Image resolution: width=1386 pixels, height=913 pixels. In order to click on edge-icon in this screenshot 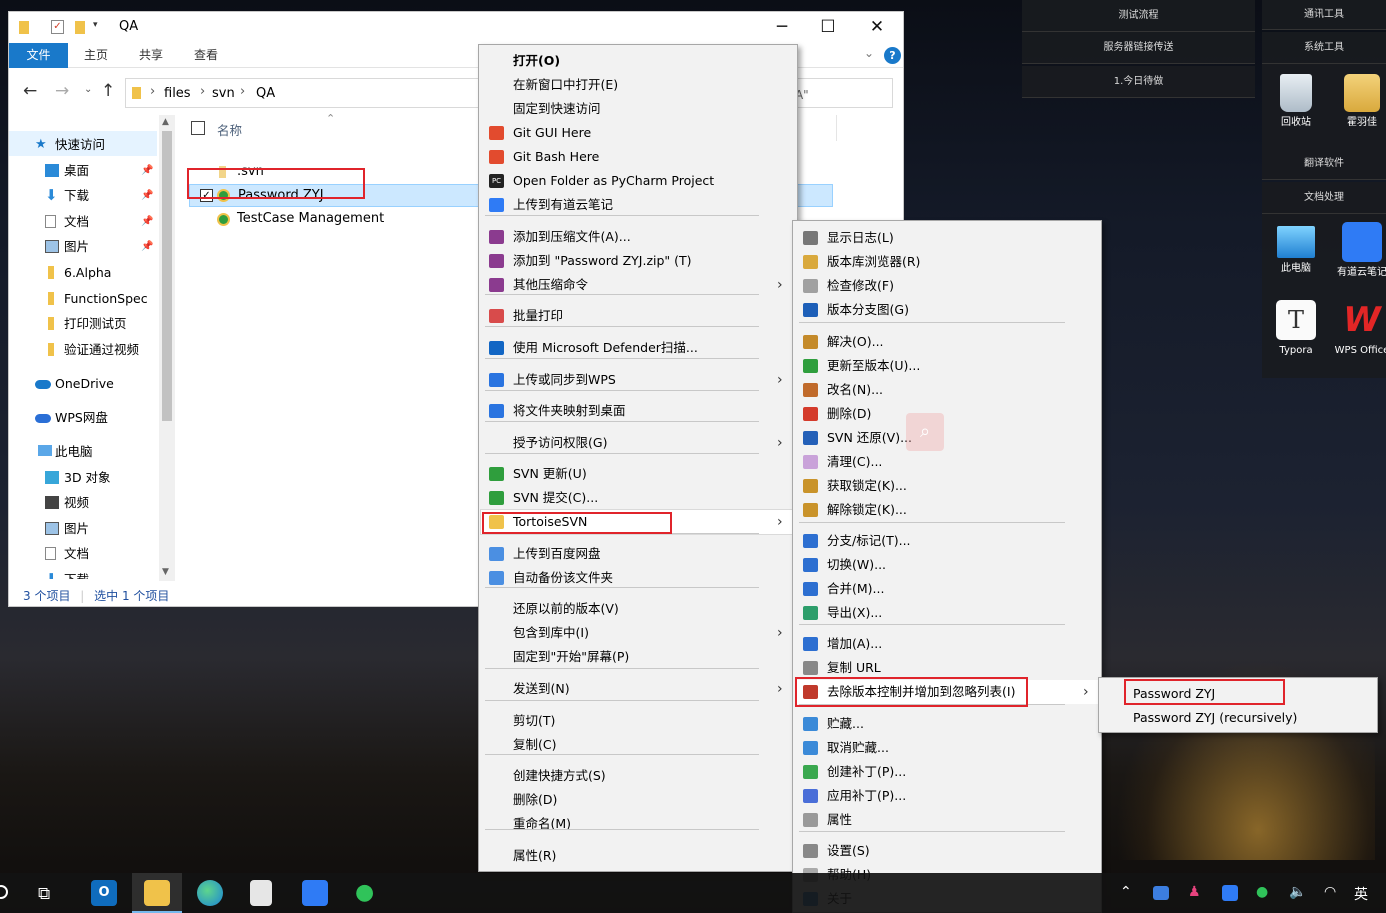, I will do `click(210, 893)`.